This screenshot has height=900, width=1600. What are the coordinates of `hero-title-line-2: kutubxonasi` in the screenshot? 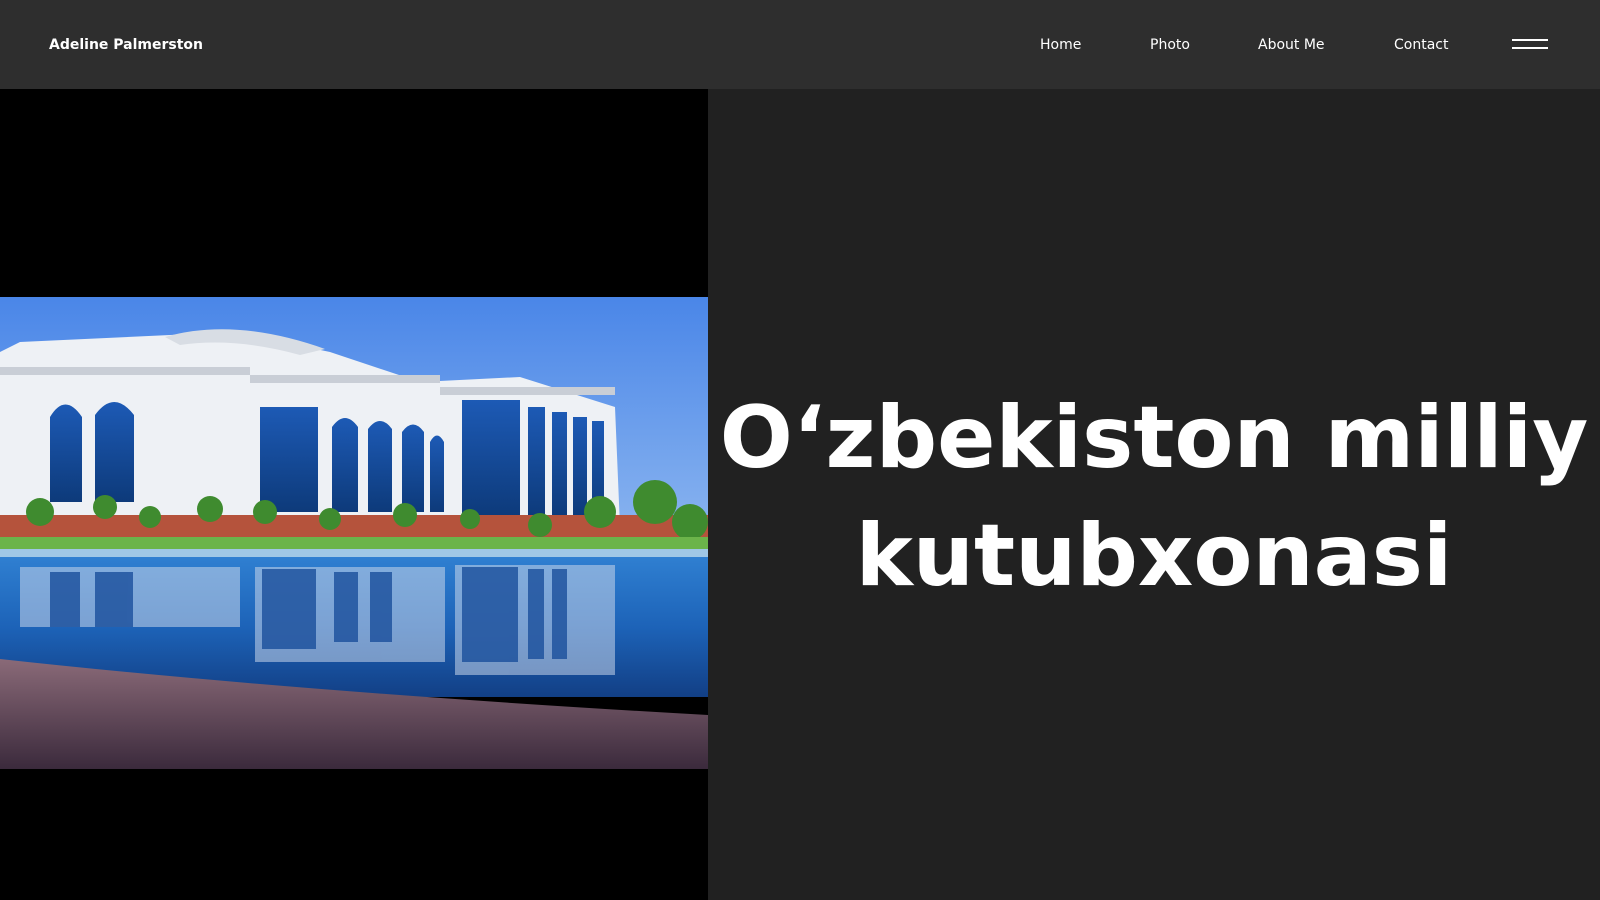 It's located at (1154, 556).